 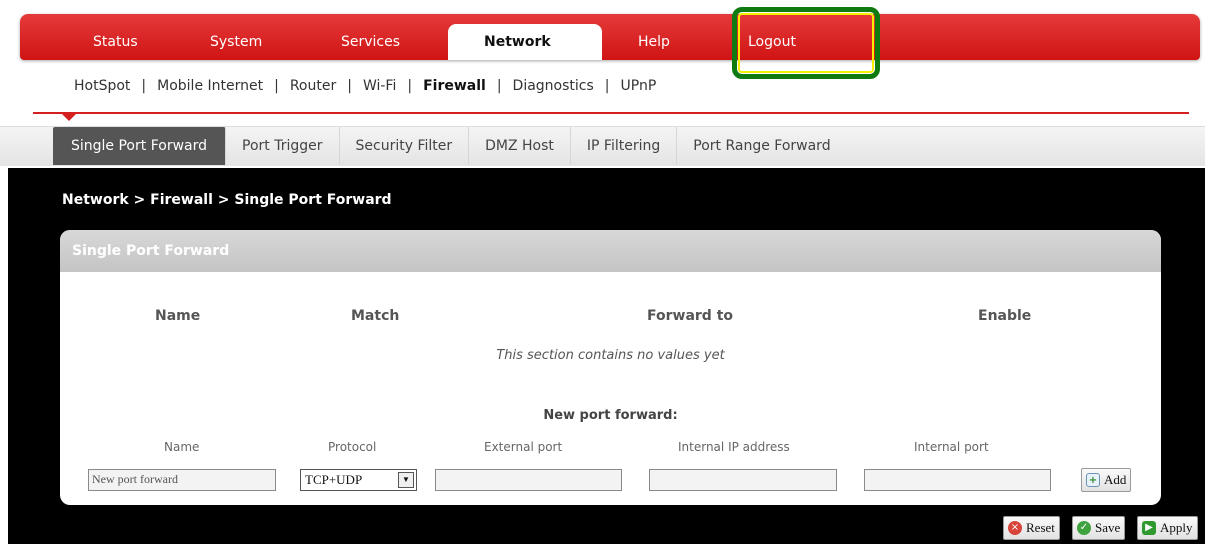 What do you see at coordinates (639, 86) in the screenshot?
I see `subnav-upnp: UPnP` at bounding box center [639, 86].